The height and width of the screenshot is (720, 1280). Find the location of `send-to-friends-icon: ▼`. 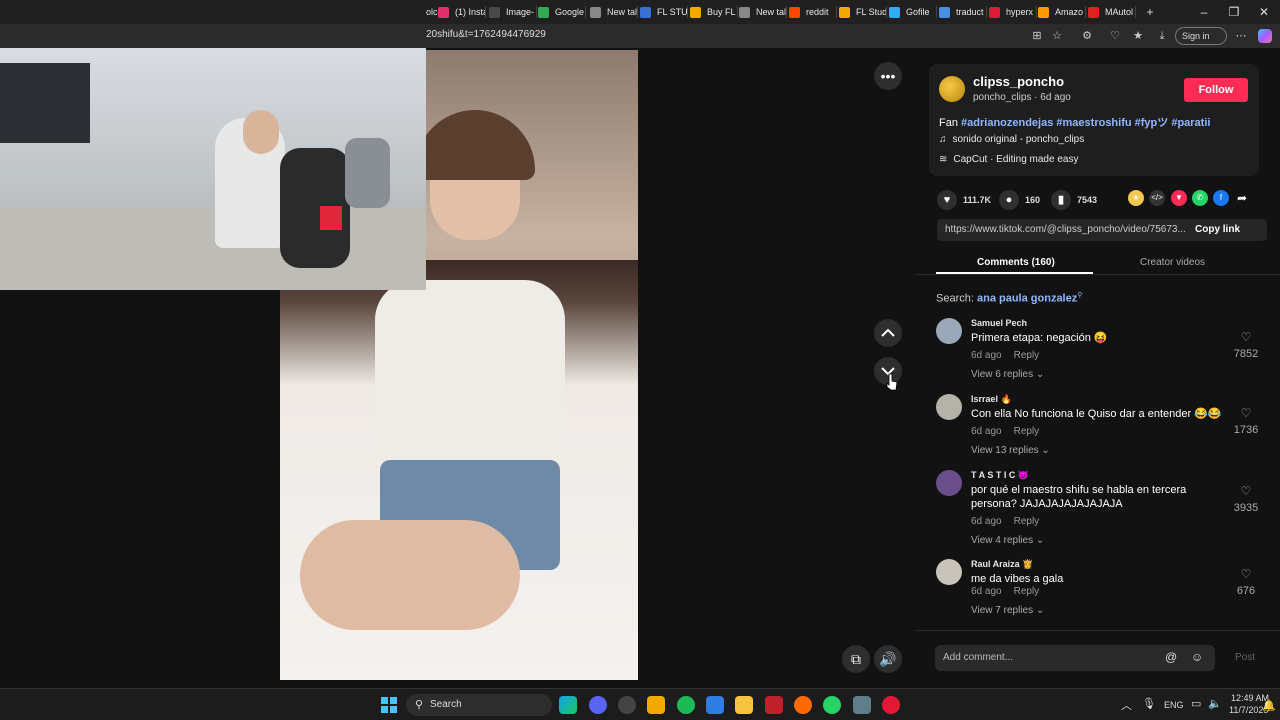

send-to-friends-icon: ▼ is located at coordinates (1179, 198).